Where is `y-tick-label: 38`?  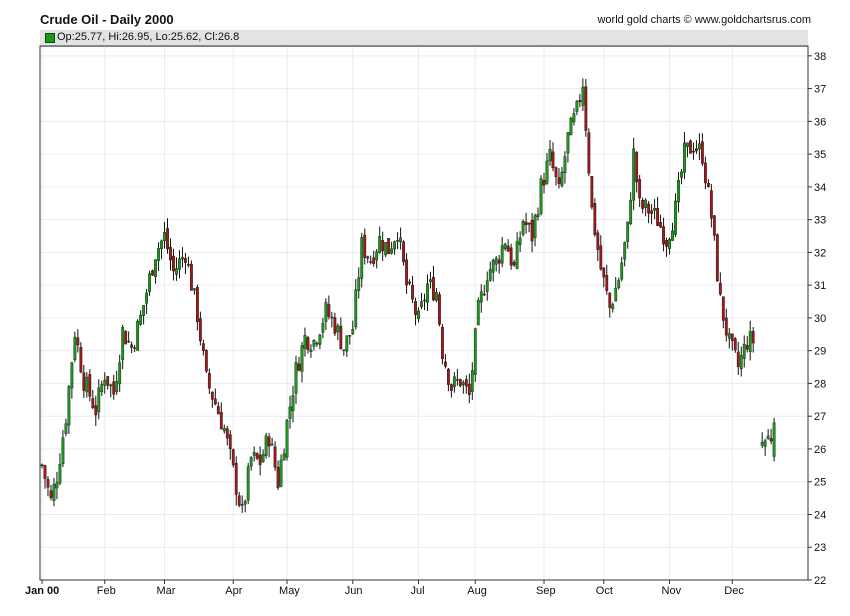 y-tick-label: 38 is located at coordinates (820, 57).